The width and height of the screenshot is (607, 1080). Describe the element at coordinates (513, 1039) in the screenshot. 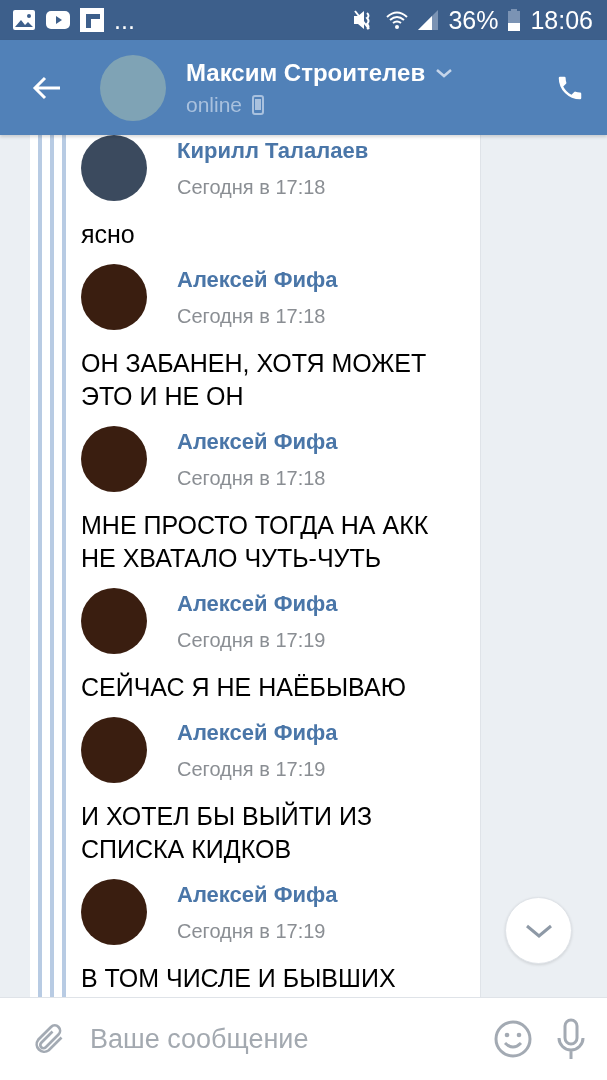

I see `emoji-icon` at that location.